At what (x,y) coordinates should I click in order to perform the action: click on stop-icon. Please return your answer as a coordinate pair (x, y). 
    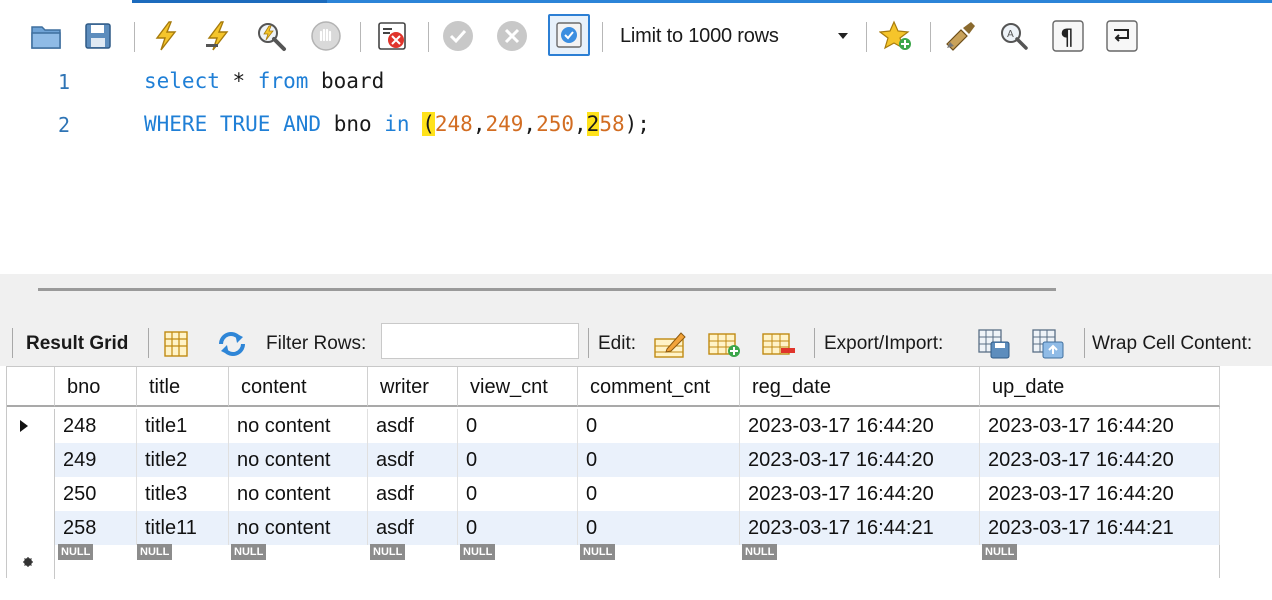
    Looking at the image, I should click on (326, 36).